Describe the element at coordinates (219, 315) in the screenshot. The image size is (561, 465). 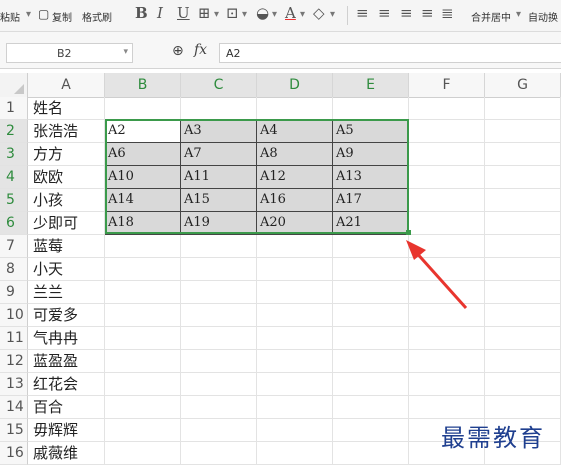
I see `cell-c10` at that location.